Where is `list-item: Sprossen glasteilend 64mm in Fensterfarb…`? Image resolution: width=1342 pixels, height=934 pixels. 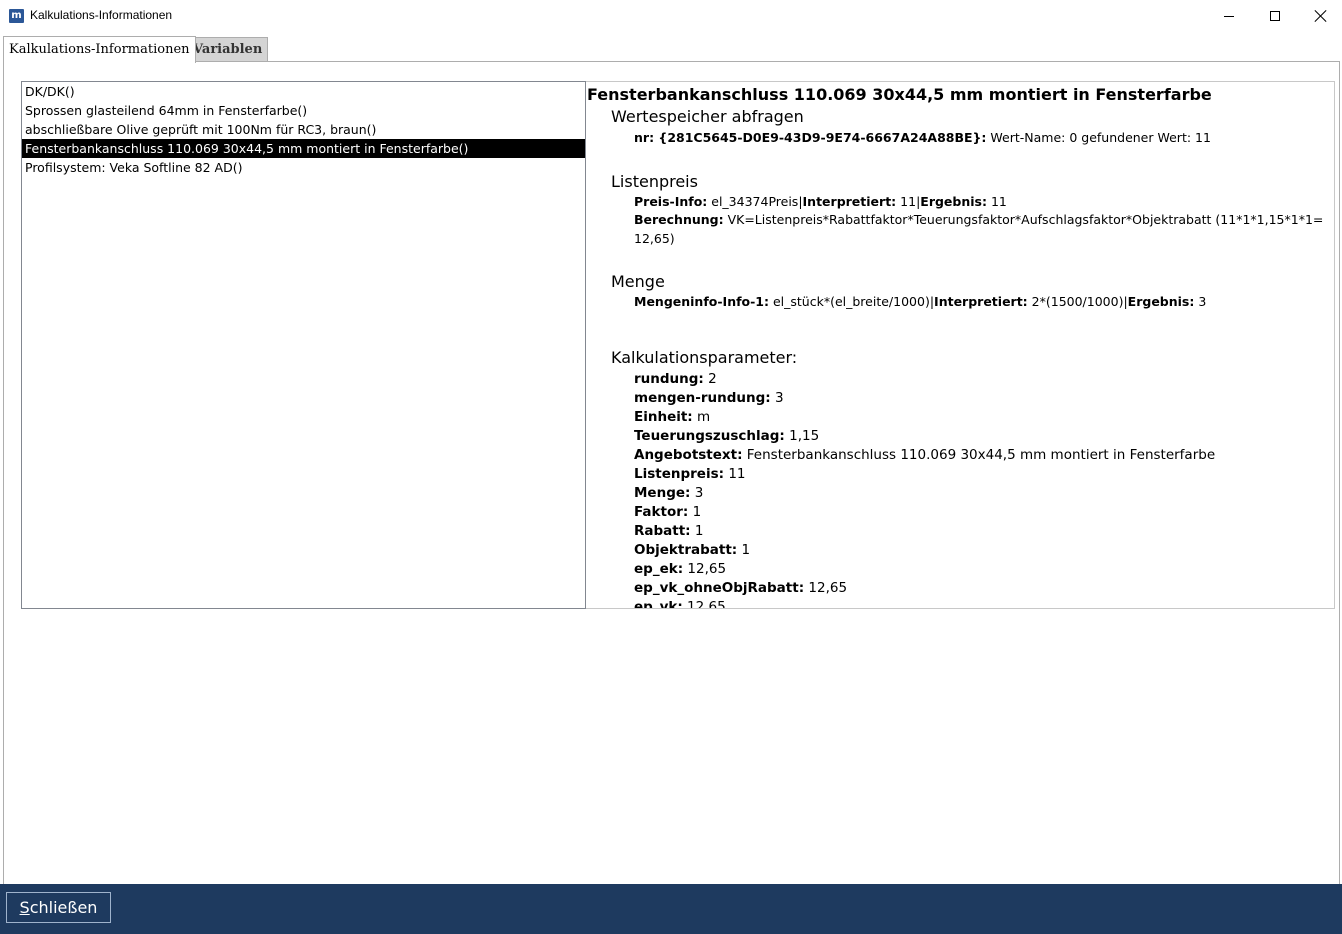 list-item: Sprossen glasteilend 64mm in Fensterfarb… is located at coordinates (303, 110).